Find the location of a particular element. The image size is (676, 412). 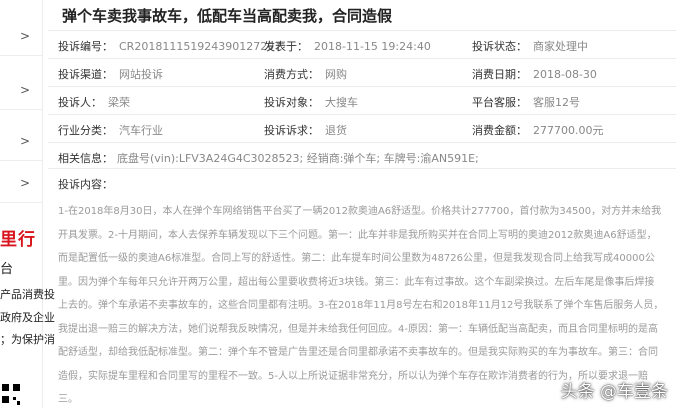

field-demand: 投诉诉求： 退货 is located at coordinates (305, 130).